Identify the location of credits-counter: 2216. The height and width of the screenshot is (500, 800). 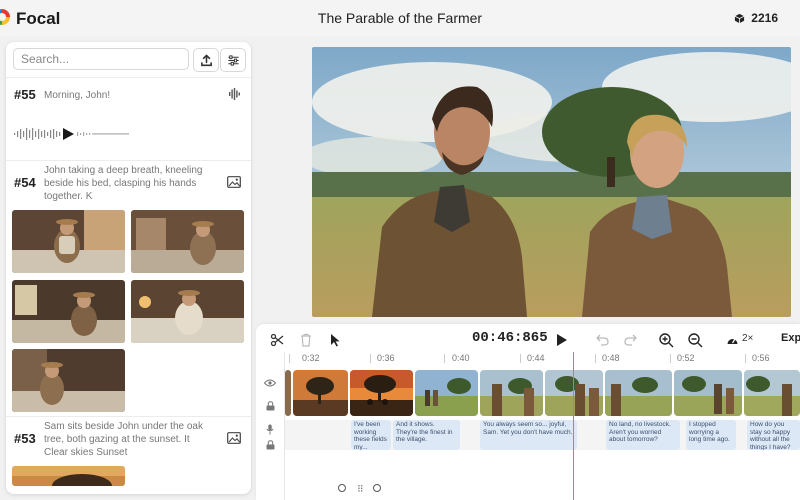
(756, 18).